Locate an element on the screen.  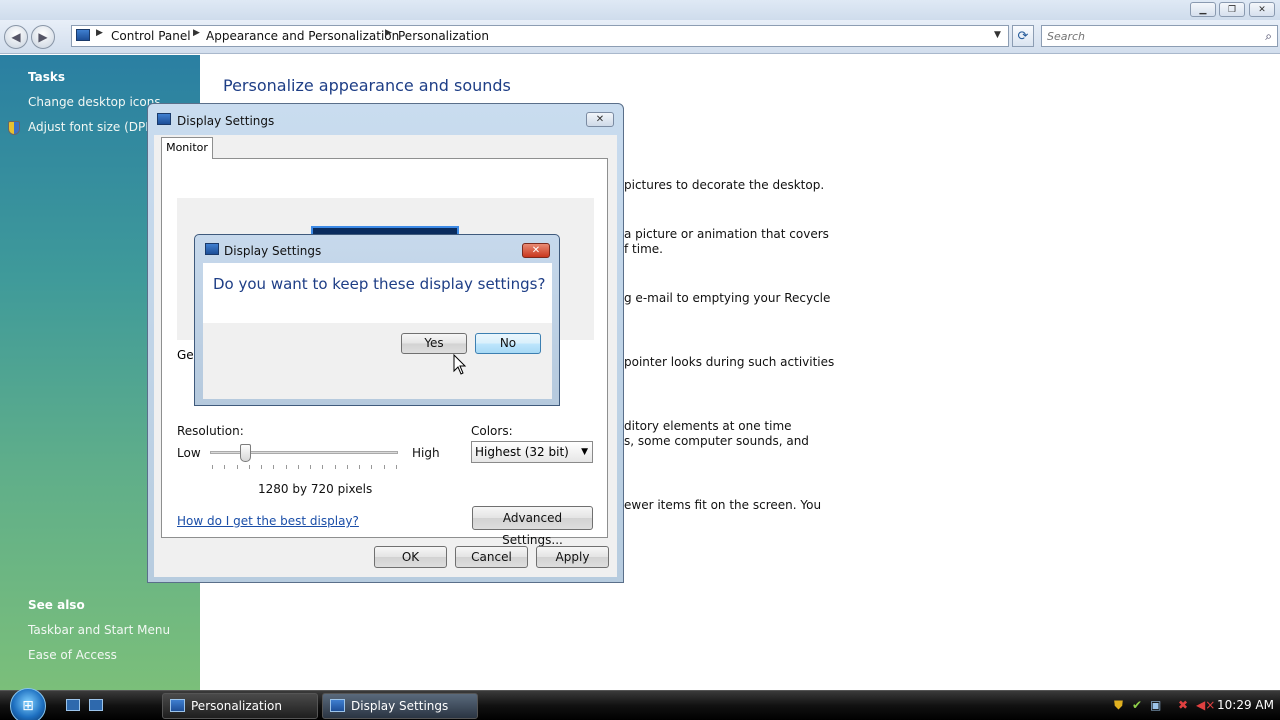
colors-label: Colors: is located at coordinates (492, 431).